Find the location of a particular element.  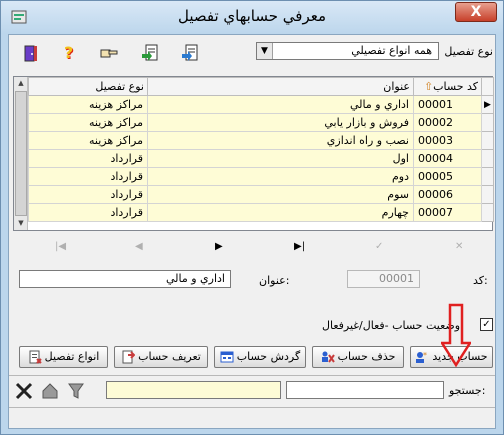

cell-code: 00004 is located at coordinates (447, 158).